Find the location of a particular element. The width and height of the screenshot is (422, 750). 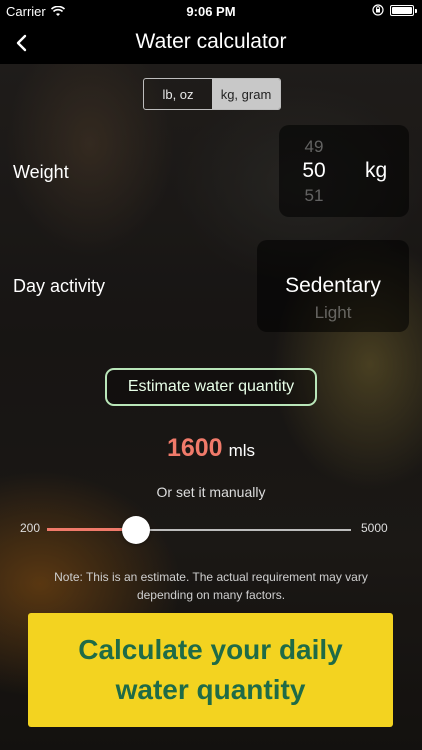

weight-picker: 49 50 51 kg is located at coordinates (344, 171).